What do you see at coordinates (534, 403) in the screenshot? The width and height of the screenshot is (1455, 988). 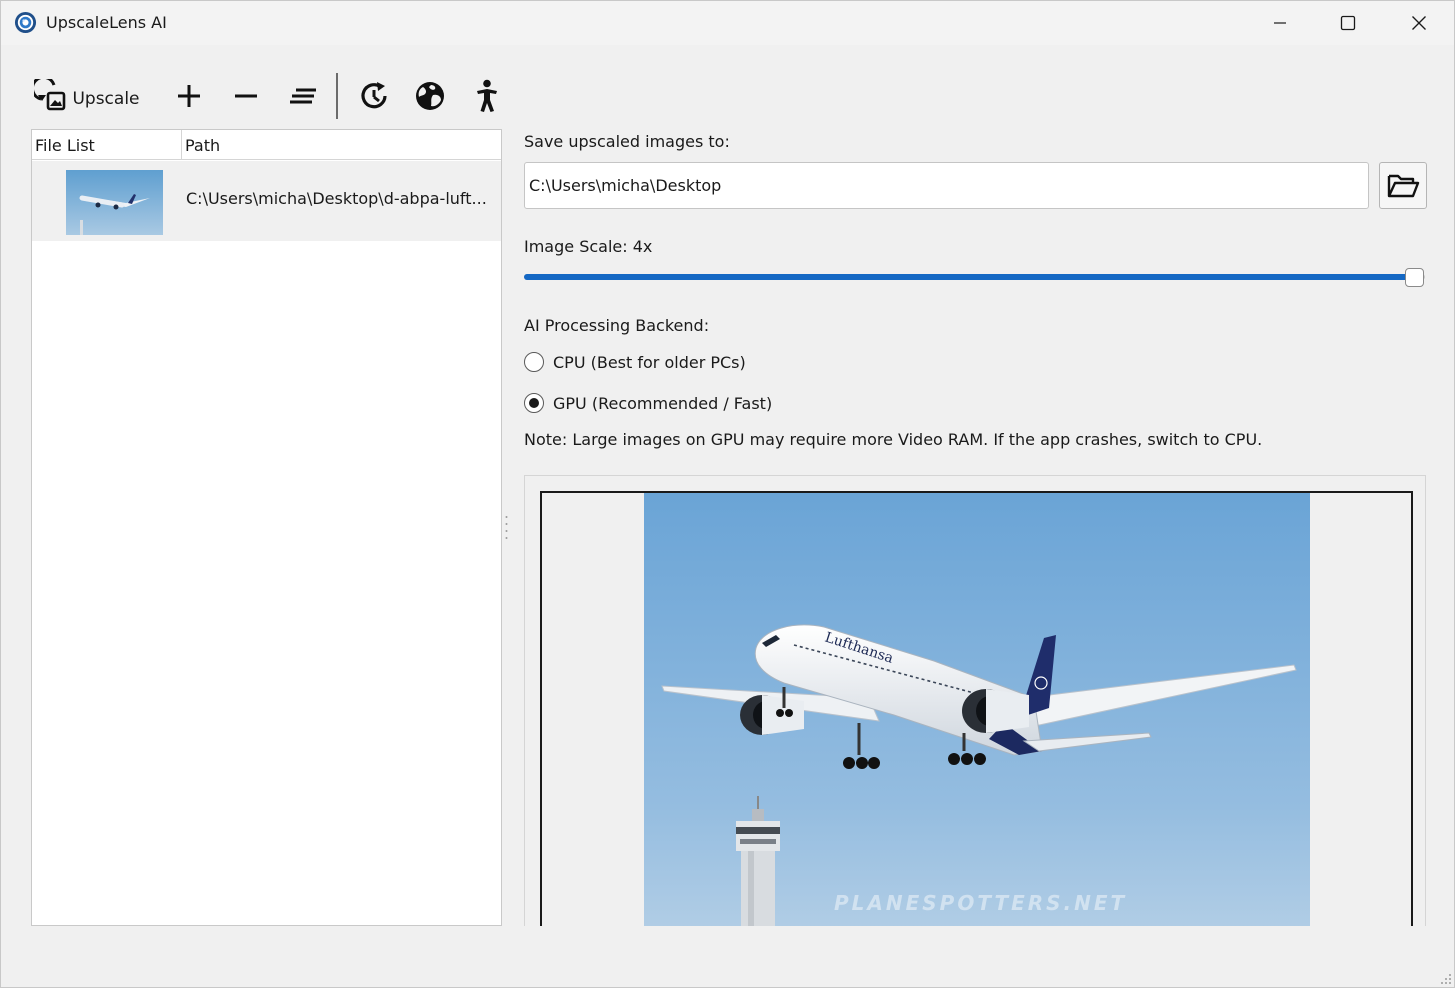 I see `gpu-radio-button` at bounding box center [534, 403].